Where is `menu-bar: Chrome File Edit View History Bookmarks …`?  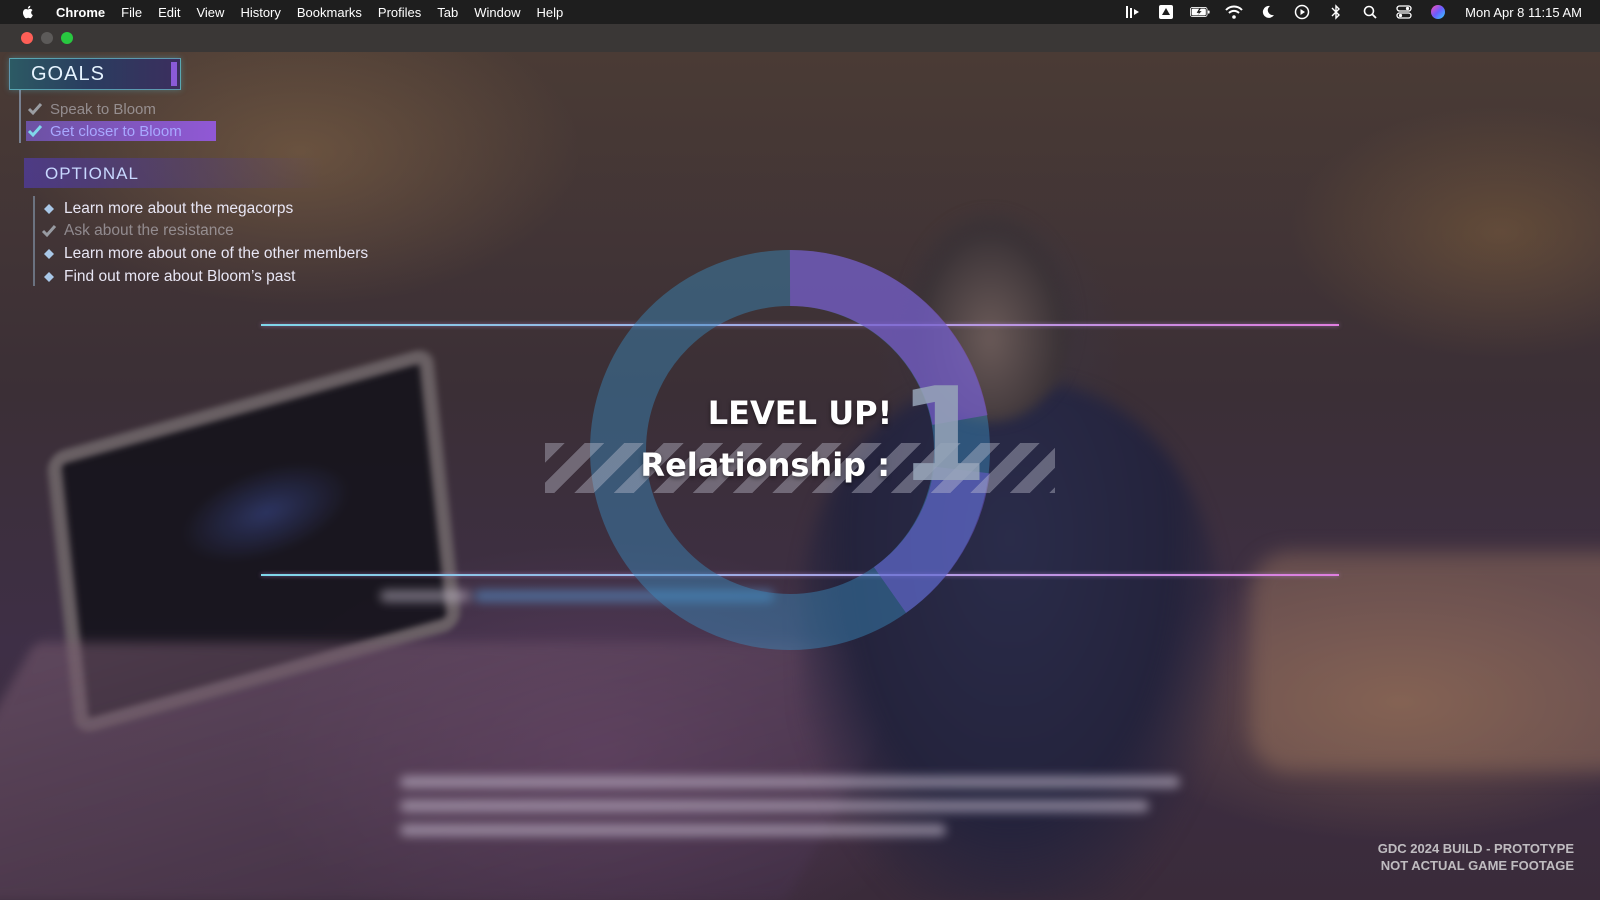 menu-bar: Chrome File Edit View History Bookmarks … is located at coordinates (800, 12).